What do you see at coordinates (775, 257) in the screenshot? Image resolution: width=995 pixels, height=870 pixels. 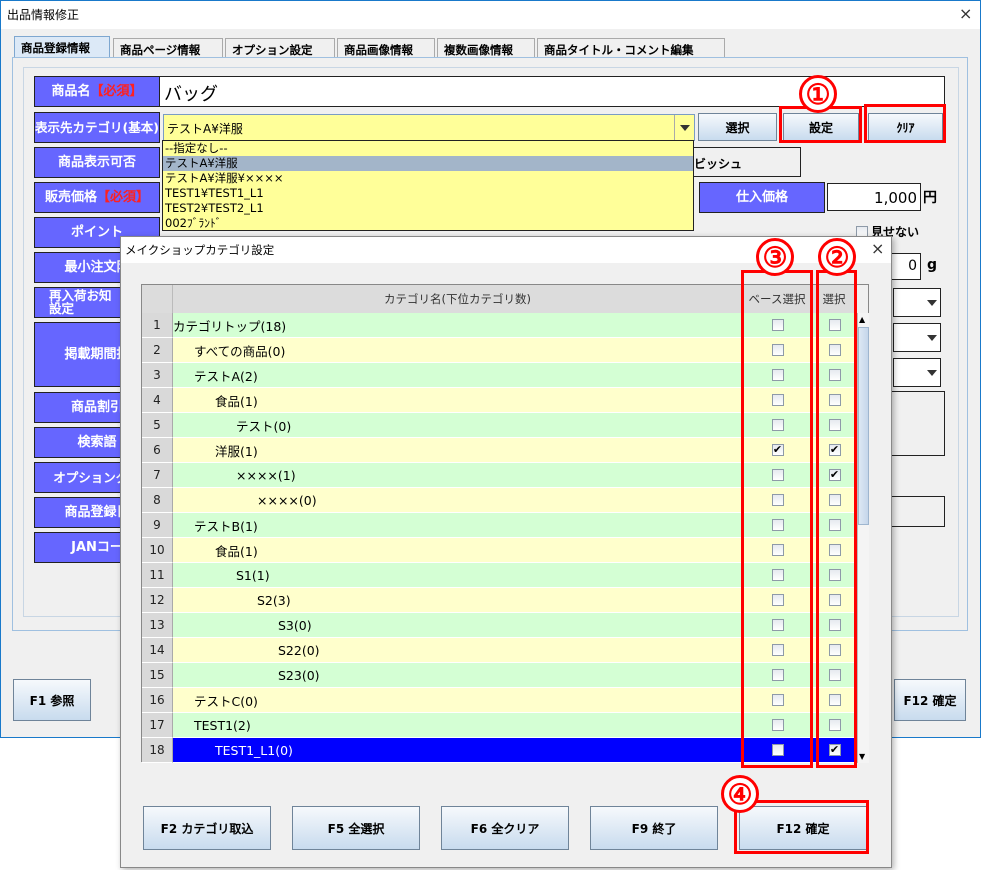 I see `annotation-marker-3: ③` at bounding box center [775, 257].